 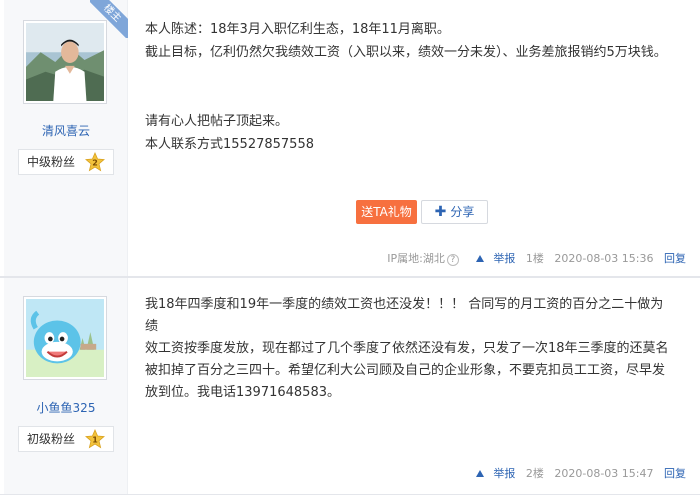 I want to click on content-line: 本人陈述：18年3月入职亿利生态，18年11月离职。, so click(x=297, y=29).